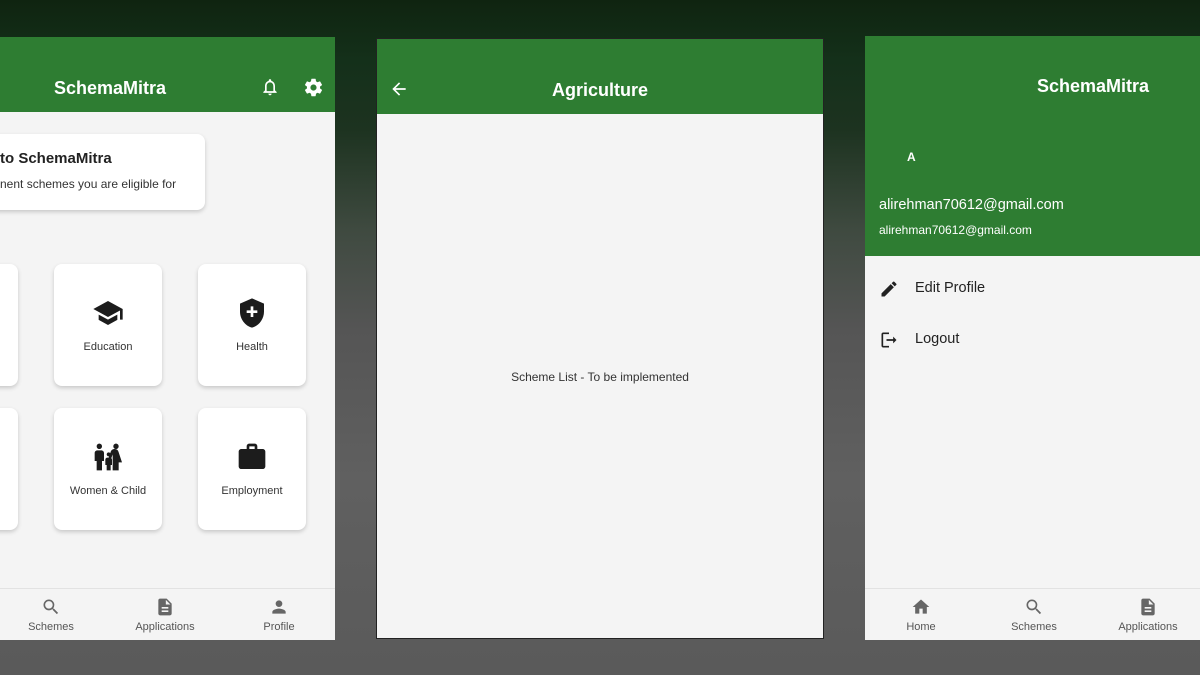 Image resolution: width=1200 pixels, height=675 pixels. I want to click on logout-icon, so click(889, 340).